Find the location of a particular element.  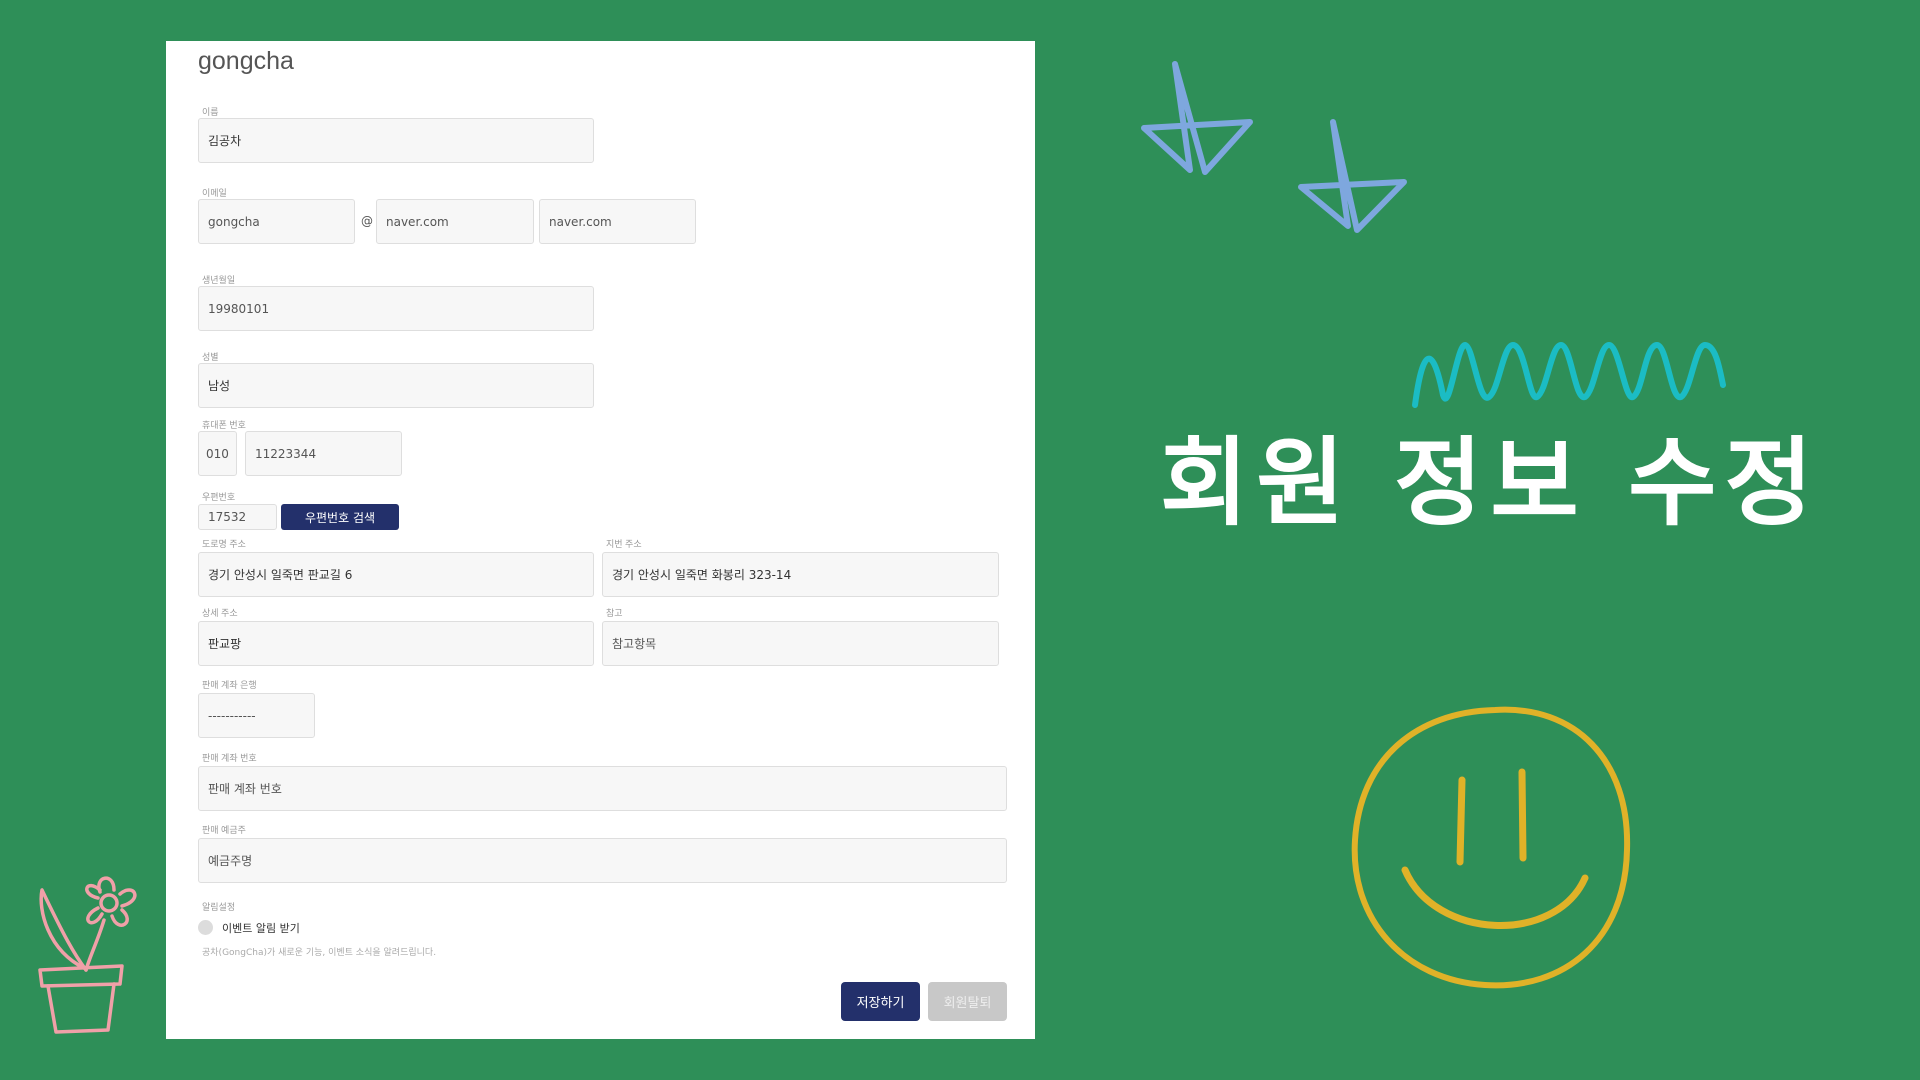

zipcode-label: 우편번호 is located at coordinates (219, 497).